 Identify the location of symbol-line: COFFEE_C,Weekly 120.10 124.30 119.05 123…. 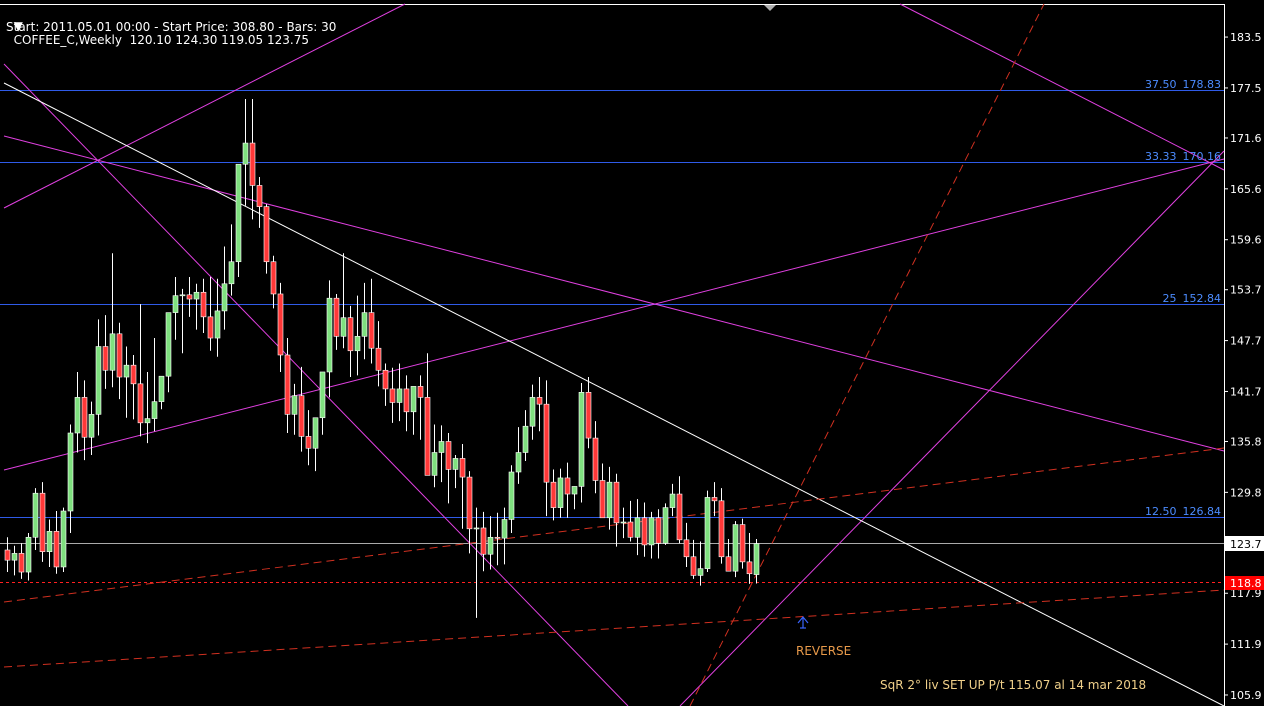
(161, 40).